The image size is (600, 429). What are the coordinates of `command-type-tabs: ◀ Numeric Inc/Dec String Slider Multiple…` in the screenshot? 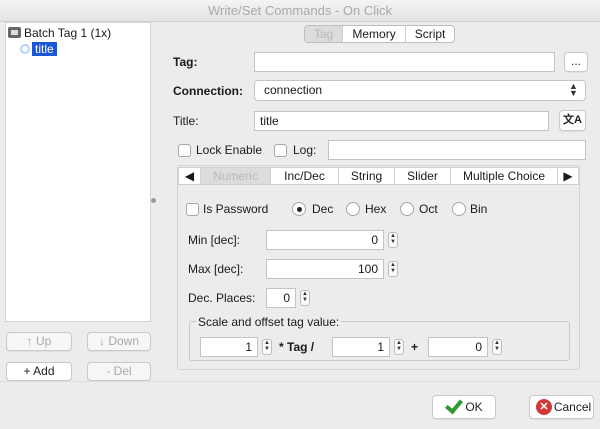 It's located at (378, 176).